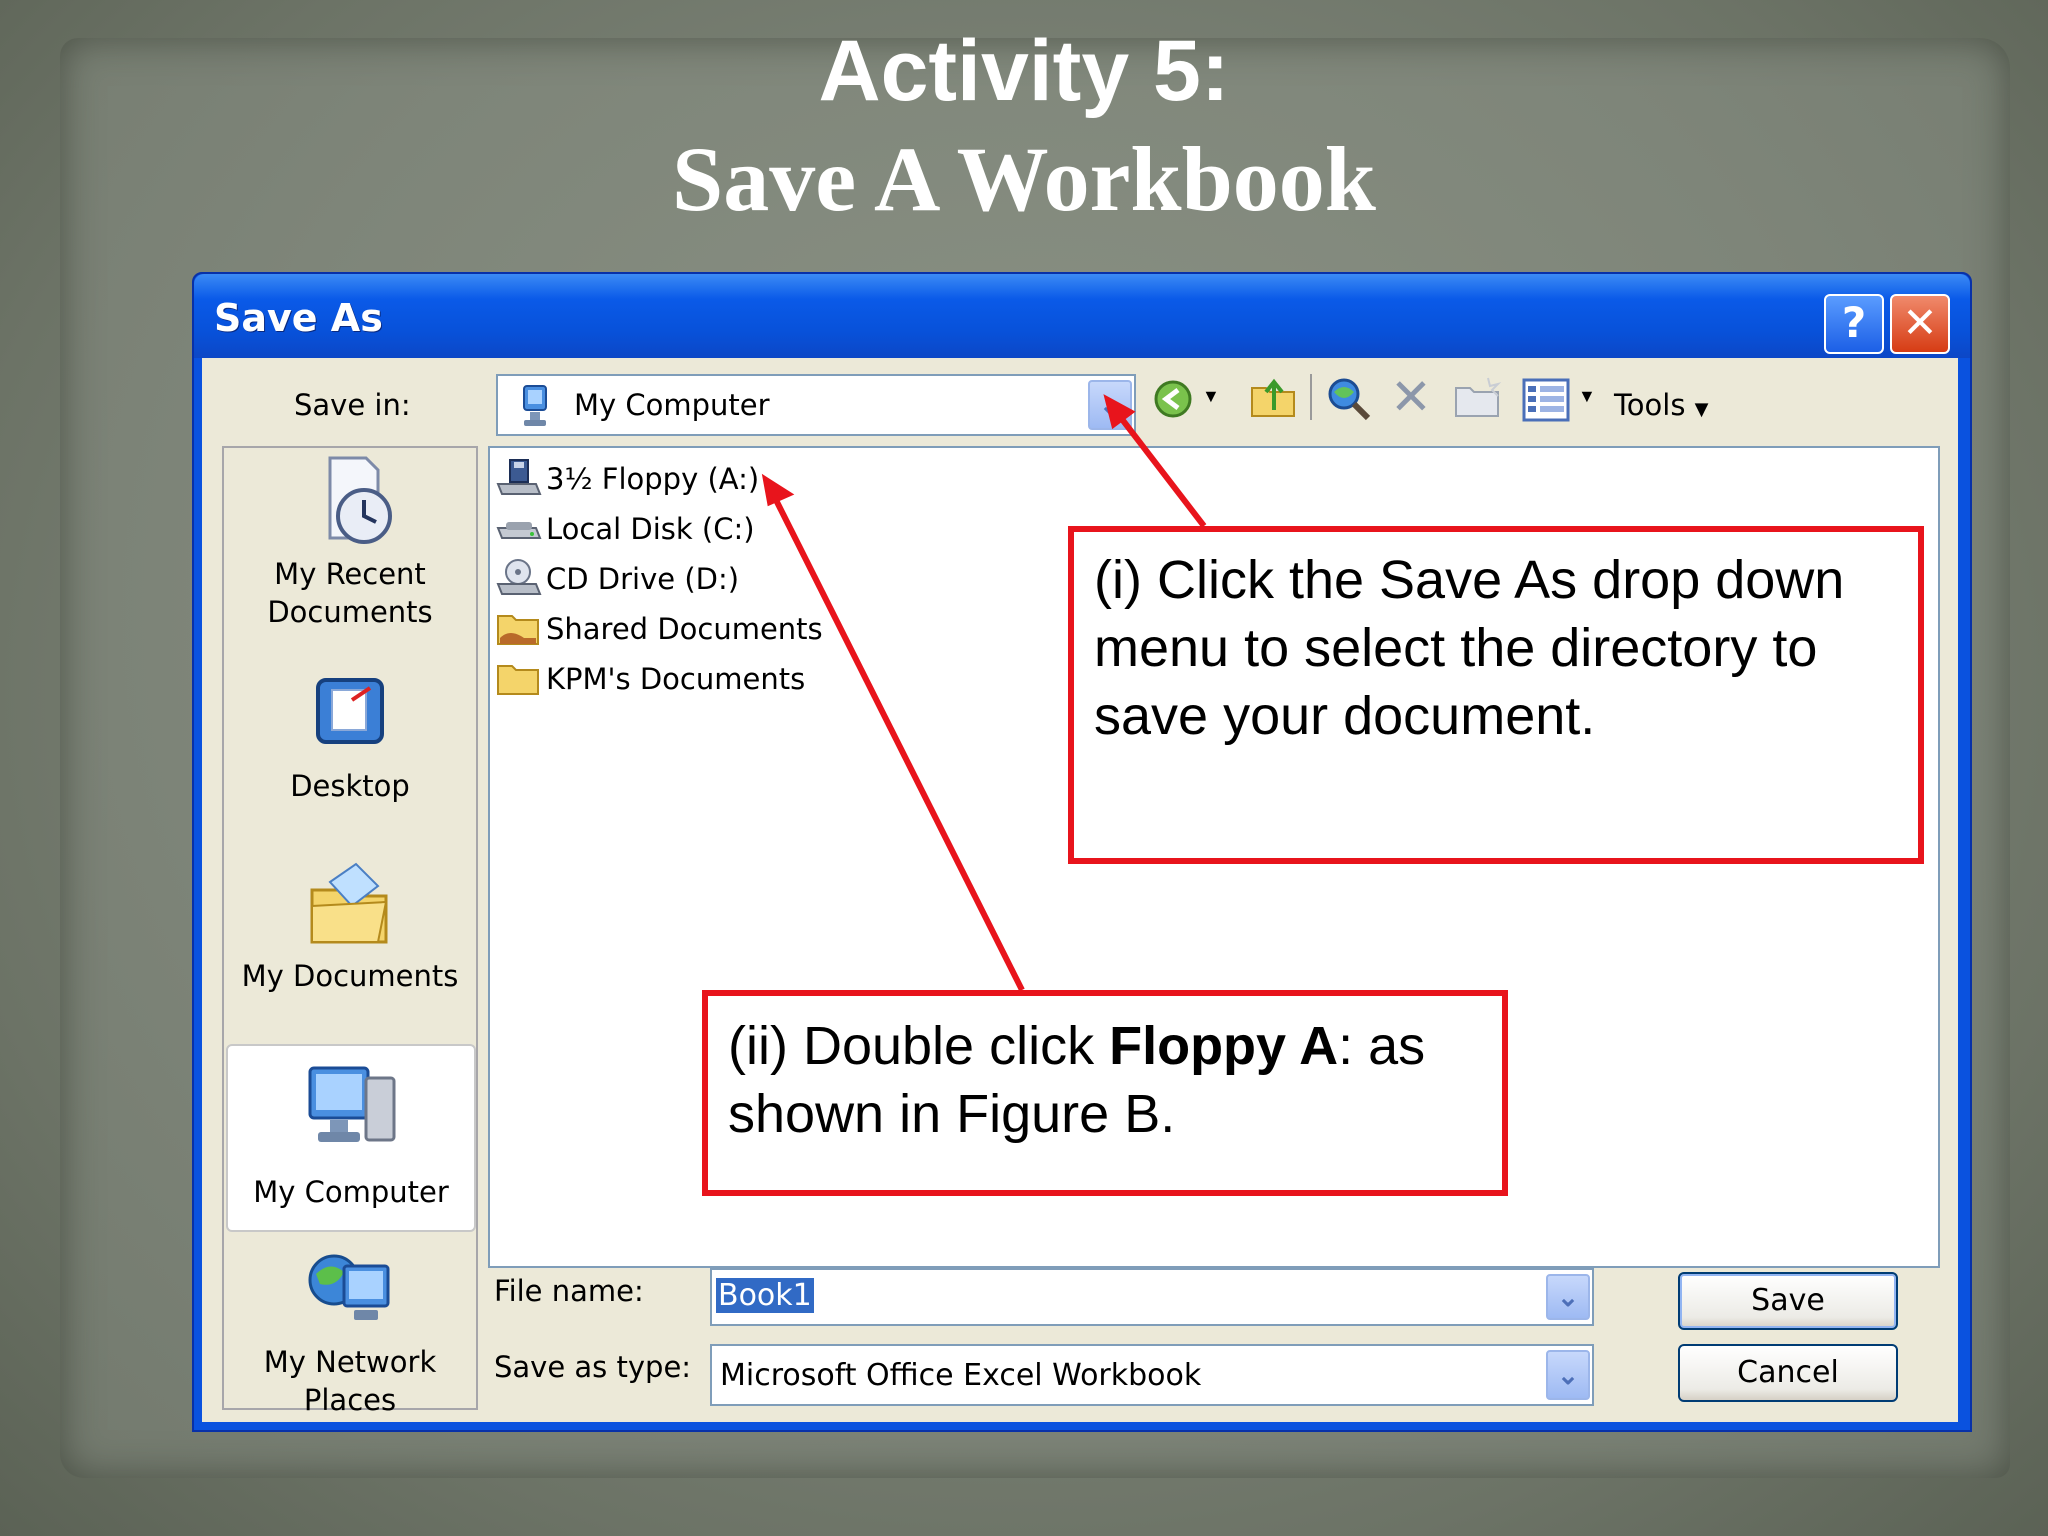 This screenshot has height=1536, width=2048. Describe the element at coordinates (653, 479) in the screenshot. I see `file-label: 3½ Floppy (A:)` at that location.